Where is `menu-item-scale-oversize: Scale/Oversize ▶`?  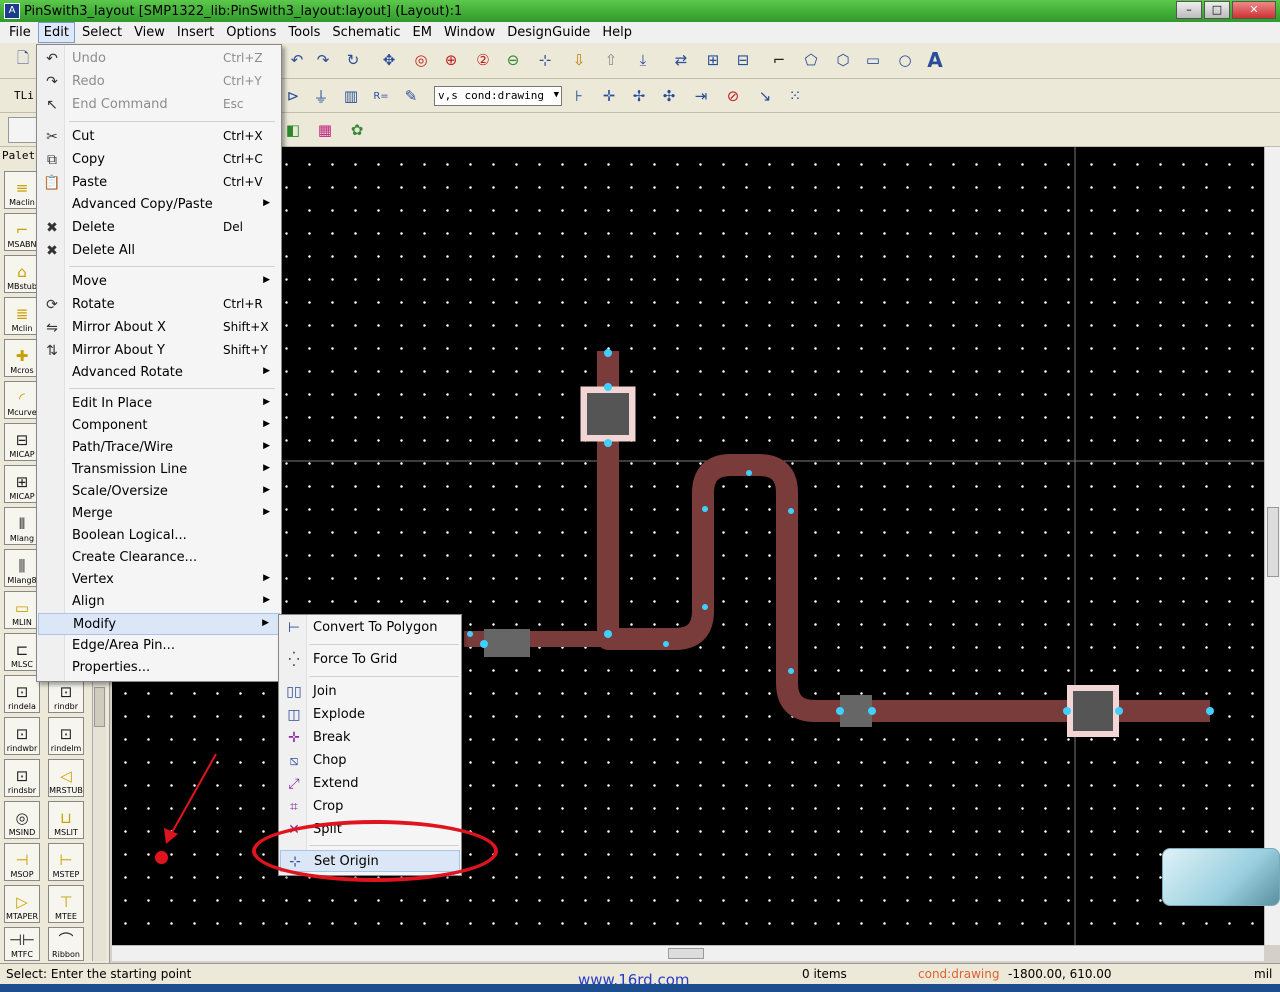
menu-item-scale-oversize: Scale/Oversize ▶ is located at coordinates (159, 492).